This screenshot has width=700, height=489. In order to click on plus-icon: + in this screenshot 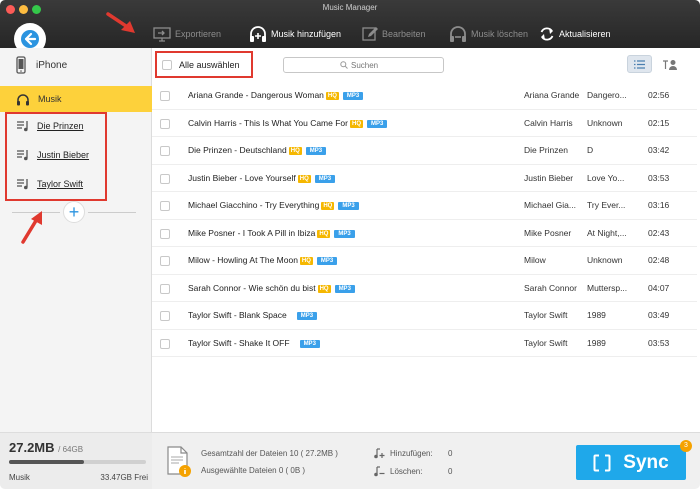, I will do `click(74, 212)`.